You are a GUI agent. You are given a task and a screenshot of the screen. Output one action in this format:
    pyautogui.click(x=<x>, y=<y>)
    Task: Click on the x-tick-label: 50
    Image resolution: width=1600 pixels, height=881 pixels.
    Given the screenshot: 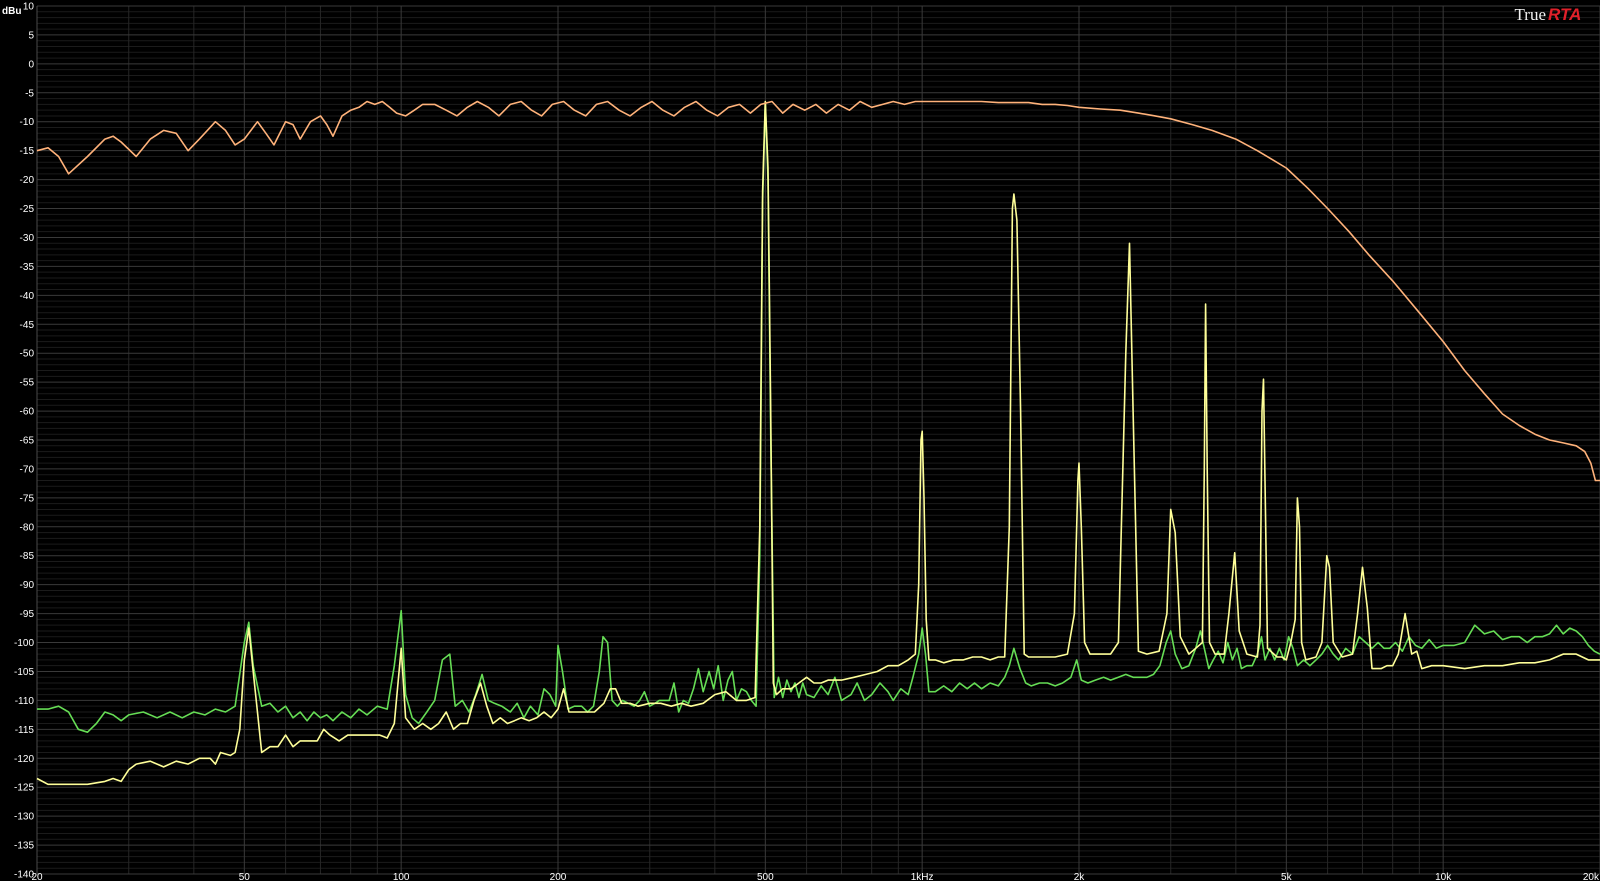 What is the action you would take?
    pyautogui.click(x=245, y=876)
    